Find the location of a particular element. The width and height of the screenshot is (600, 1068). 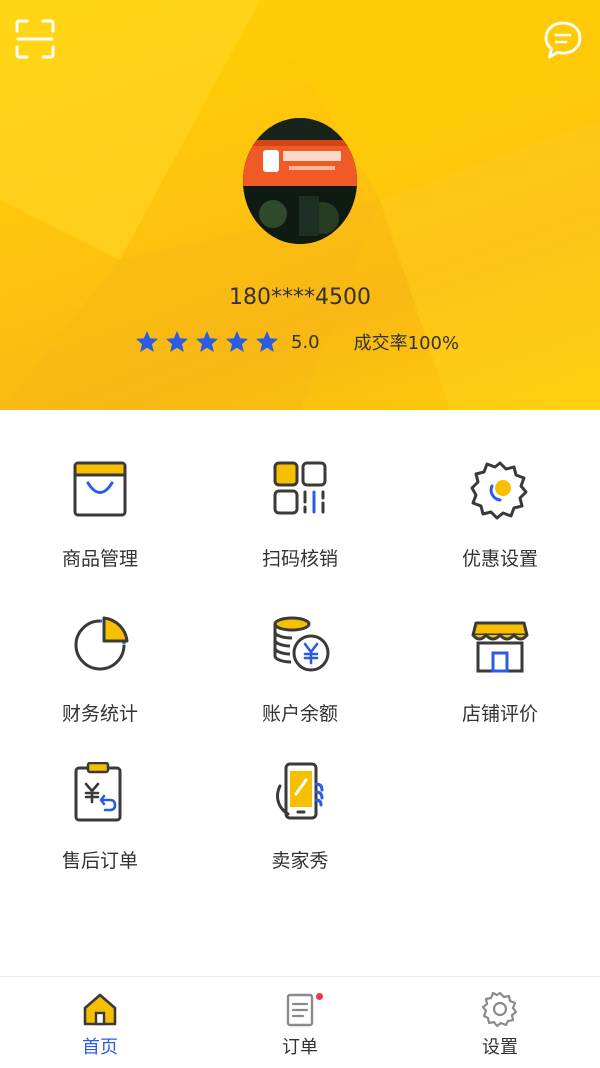

refund-clipboard-icon is located at coordinates (98, 792).